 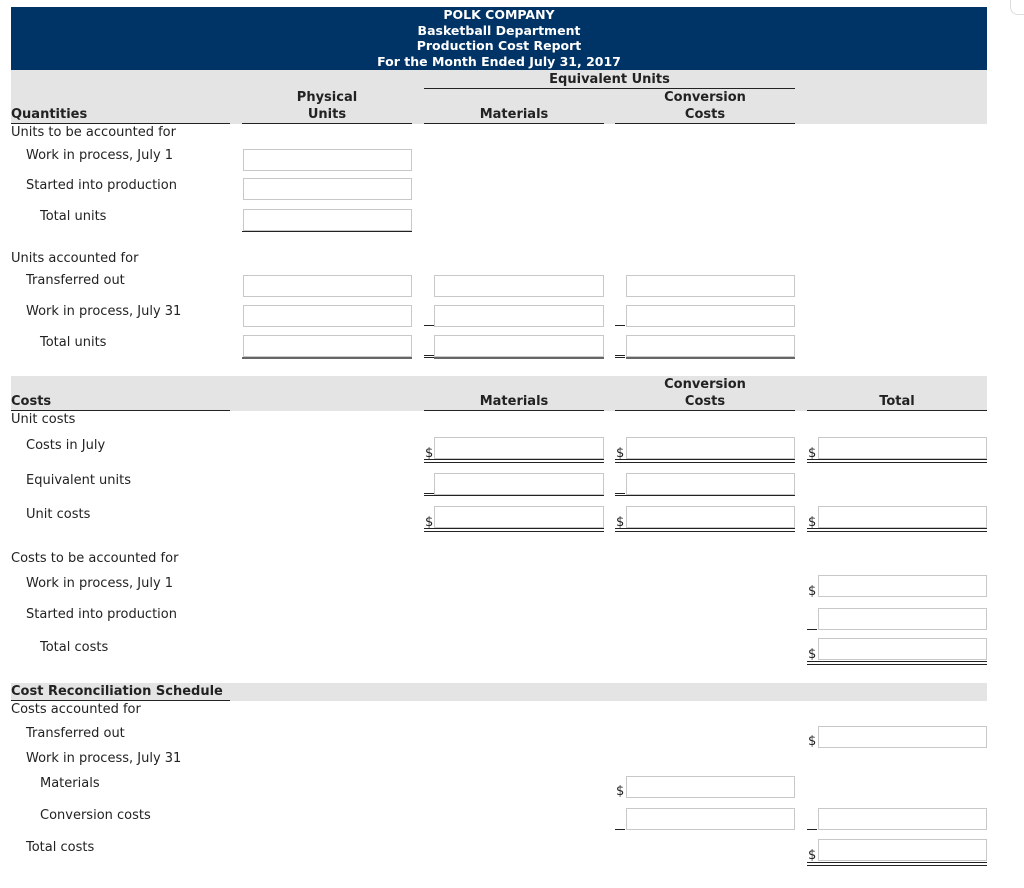 I want to click on costs-total-underline, so click(x=897, y=410).